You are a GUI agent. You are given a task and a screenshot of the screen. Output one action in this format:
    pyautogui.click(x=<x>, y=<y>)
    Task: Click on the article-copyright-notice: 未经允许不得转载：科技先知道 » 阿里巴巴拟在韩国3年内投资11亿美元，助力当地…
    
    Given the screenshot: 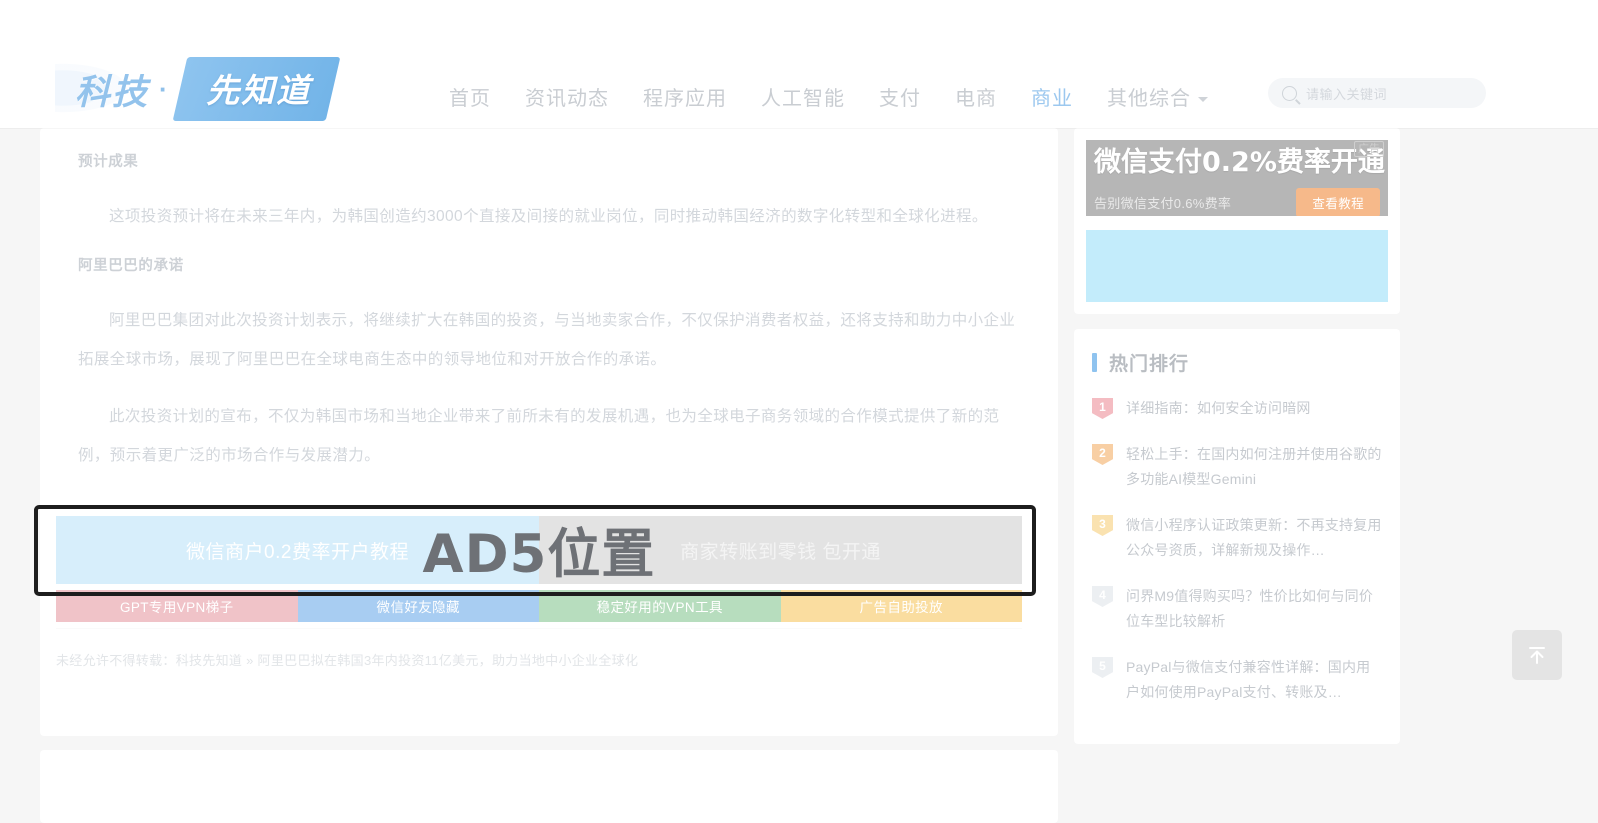 What is the action you would take?
    pyautogui.click(x=347, y=660)
    